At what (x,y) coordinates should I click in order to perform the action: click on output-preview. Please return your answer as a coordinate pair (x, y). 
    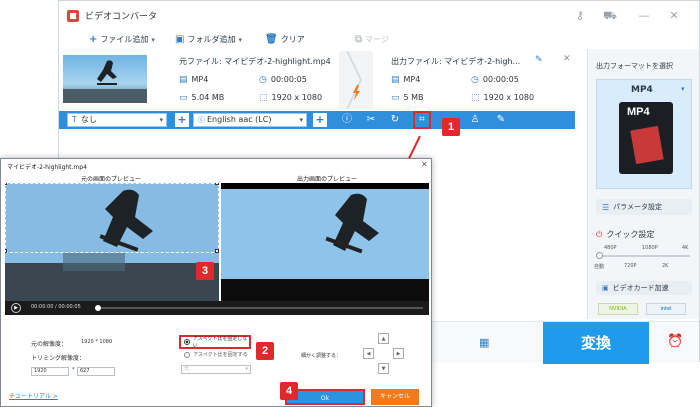
    Looking at the image, I should click on (325, 242).